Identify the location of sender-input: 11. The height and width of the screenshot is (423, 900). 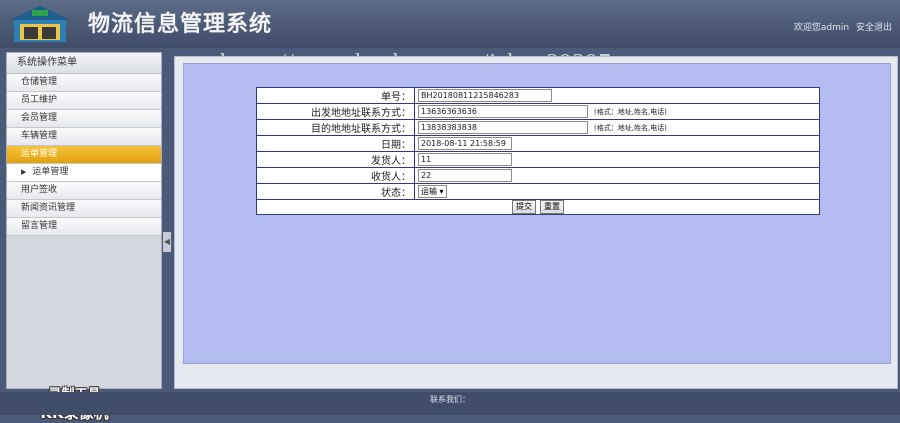
(465, 159).